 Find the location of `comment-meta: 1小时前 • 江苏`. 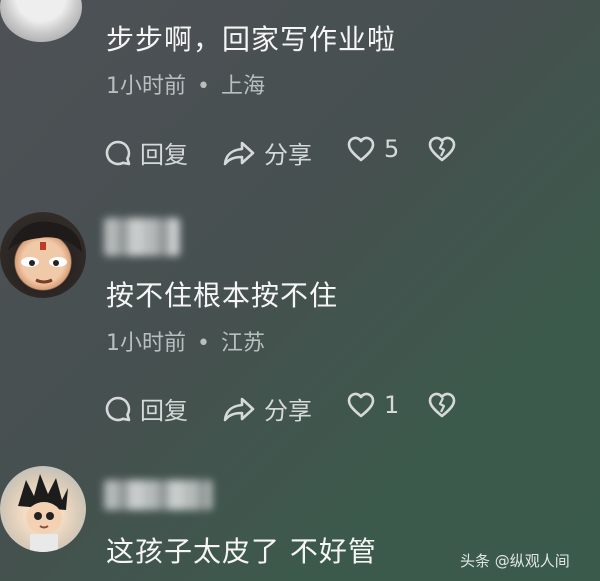

comment-meta: 1小时前 • 江苏 is located at coordinates (185, 341).